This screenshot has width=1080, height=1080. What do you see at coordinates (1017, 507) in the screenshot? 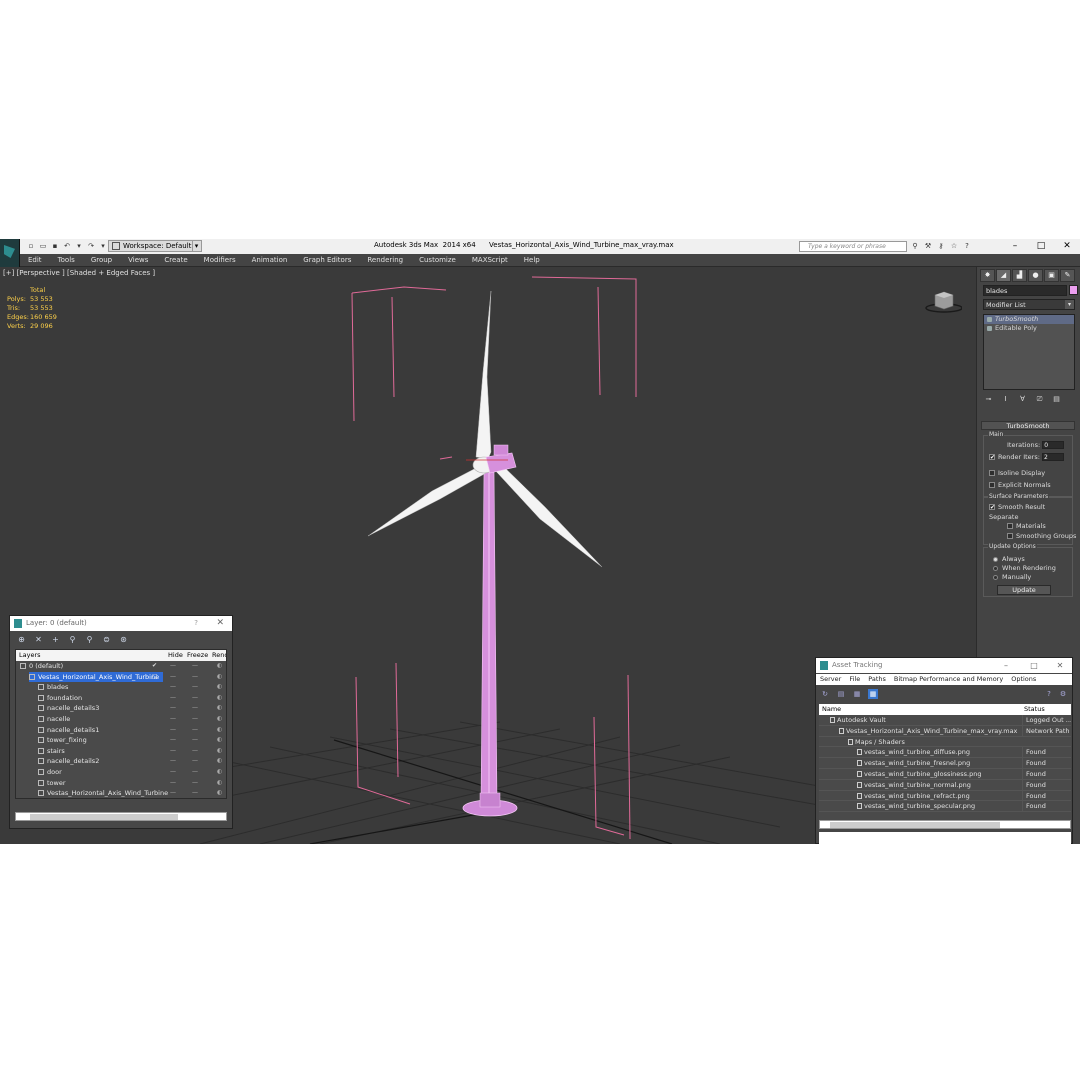
I see `smooth-result-row: ✔ Smooth Result` at bounding box center [1017, 507].